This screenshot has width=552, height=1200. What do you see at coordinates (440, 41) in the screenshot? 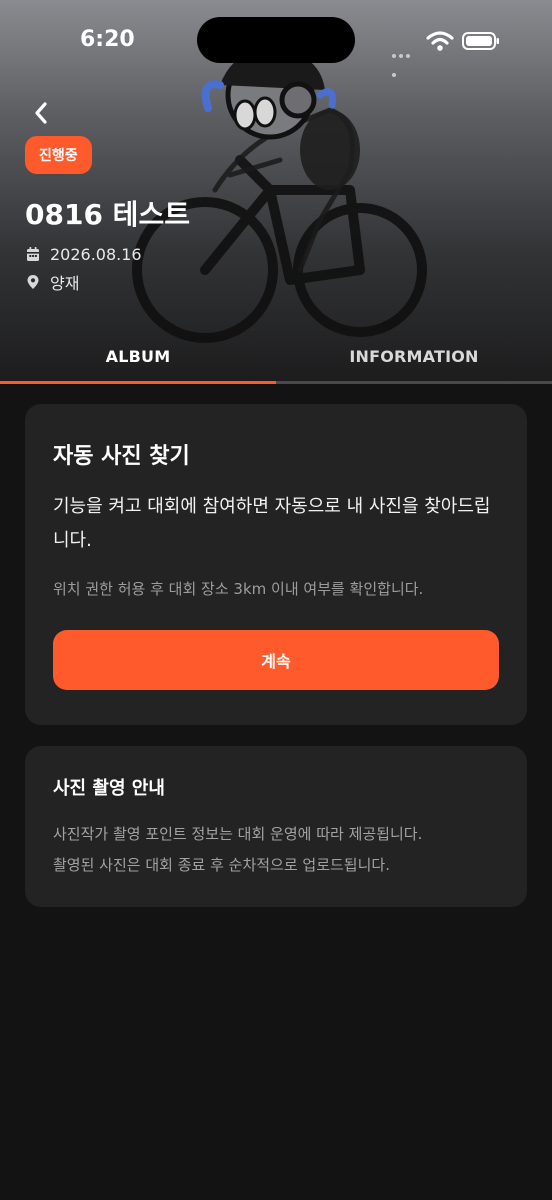
I see `wifi-icon` at bounding box center [440, 41].